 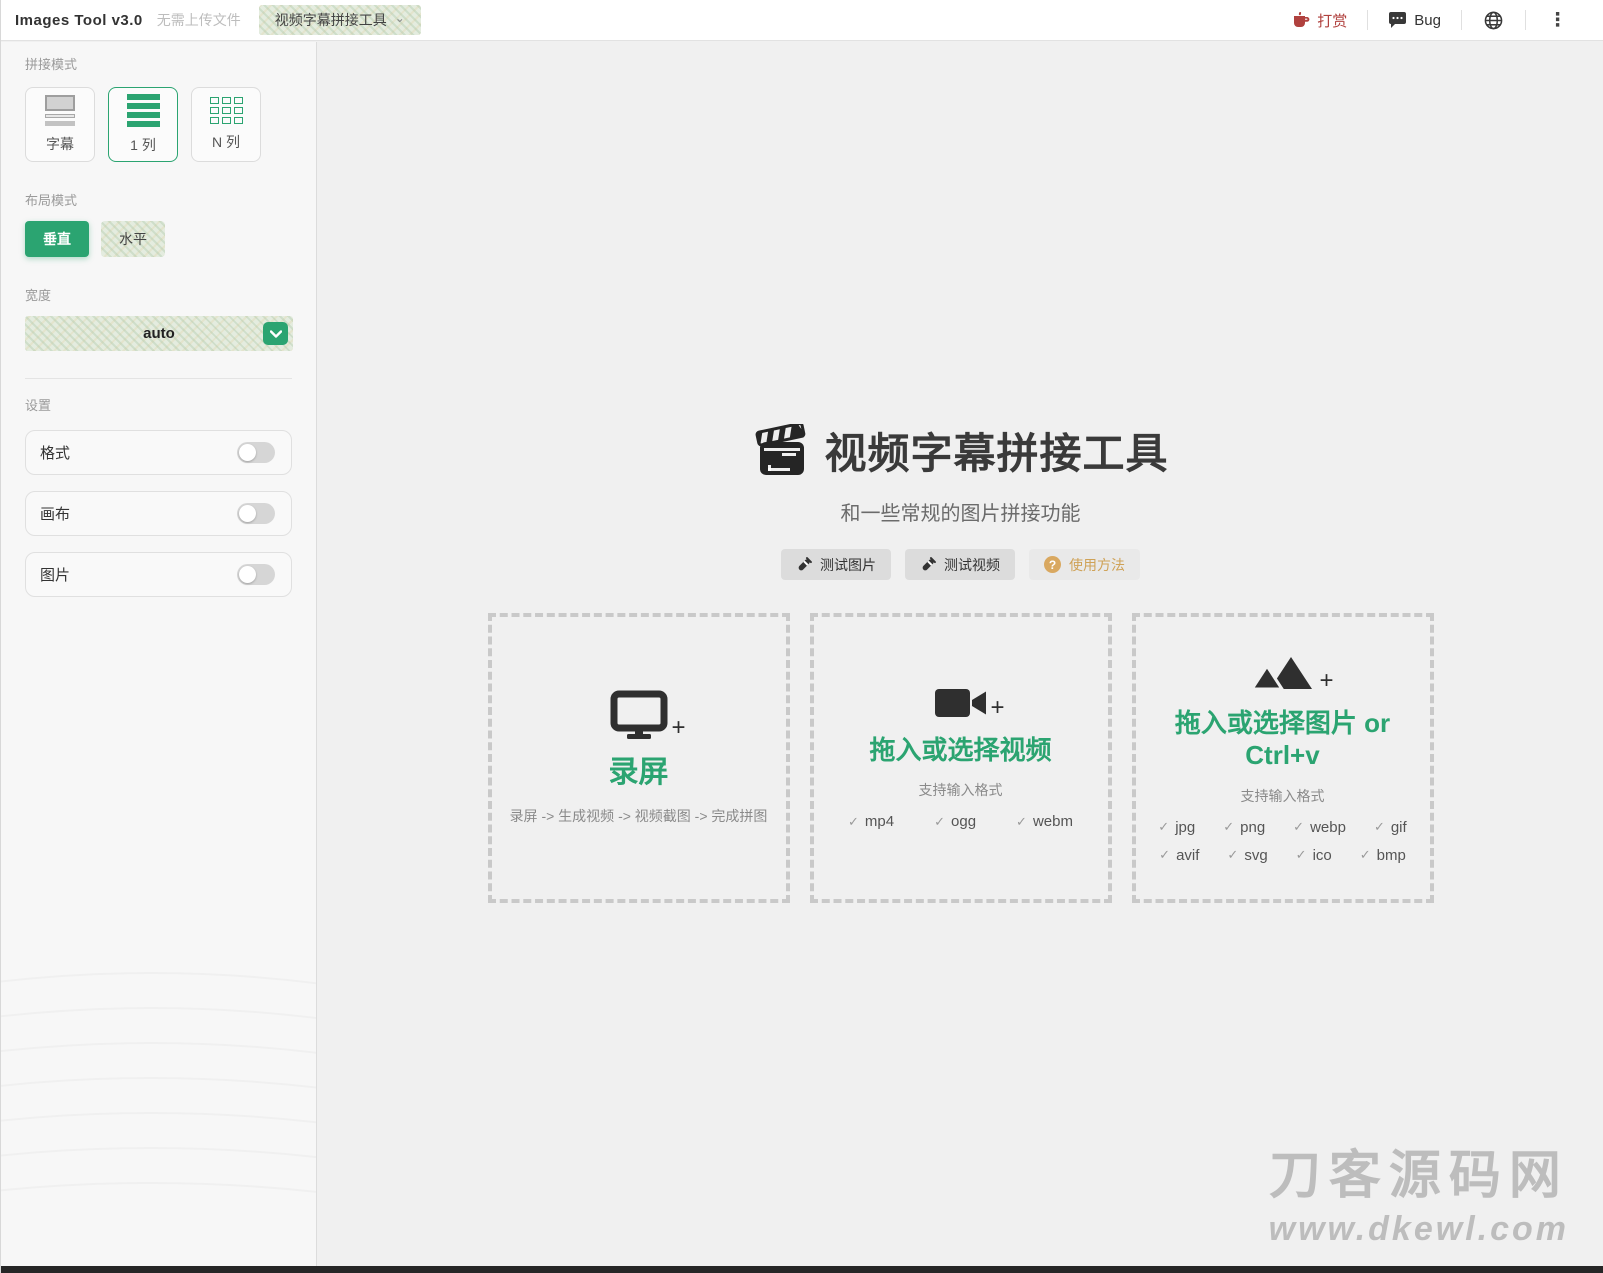 What do you see at coordinates (55, 514) in the screenshot?
I see `setting-label: 画布` at bounding box center [55, 514].